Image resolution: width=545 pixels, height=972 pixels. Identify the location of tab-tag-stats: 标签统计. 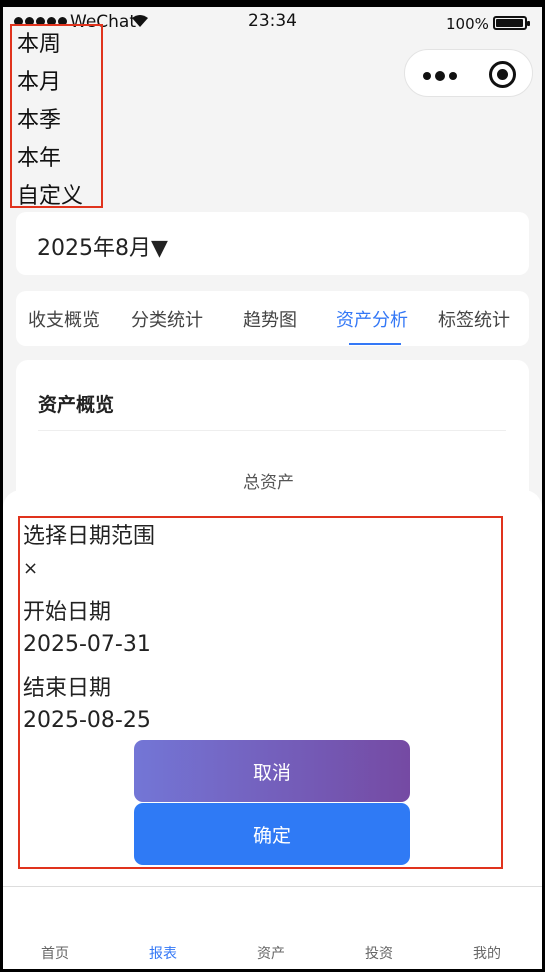
(474, 319).